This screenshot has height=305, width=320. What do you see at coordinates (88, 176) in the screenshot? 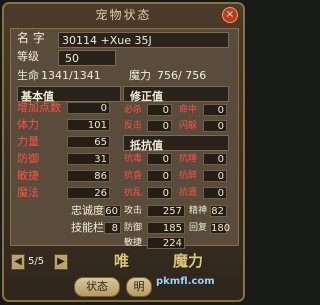
I see `agility-base-value: 86` at bounding box center [88, 176].